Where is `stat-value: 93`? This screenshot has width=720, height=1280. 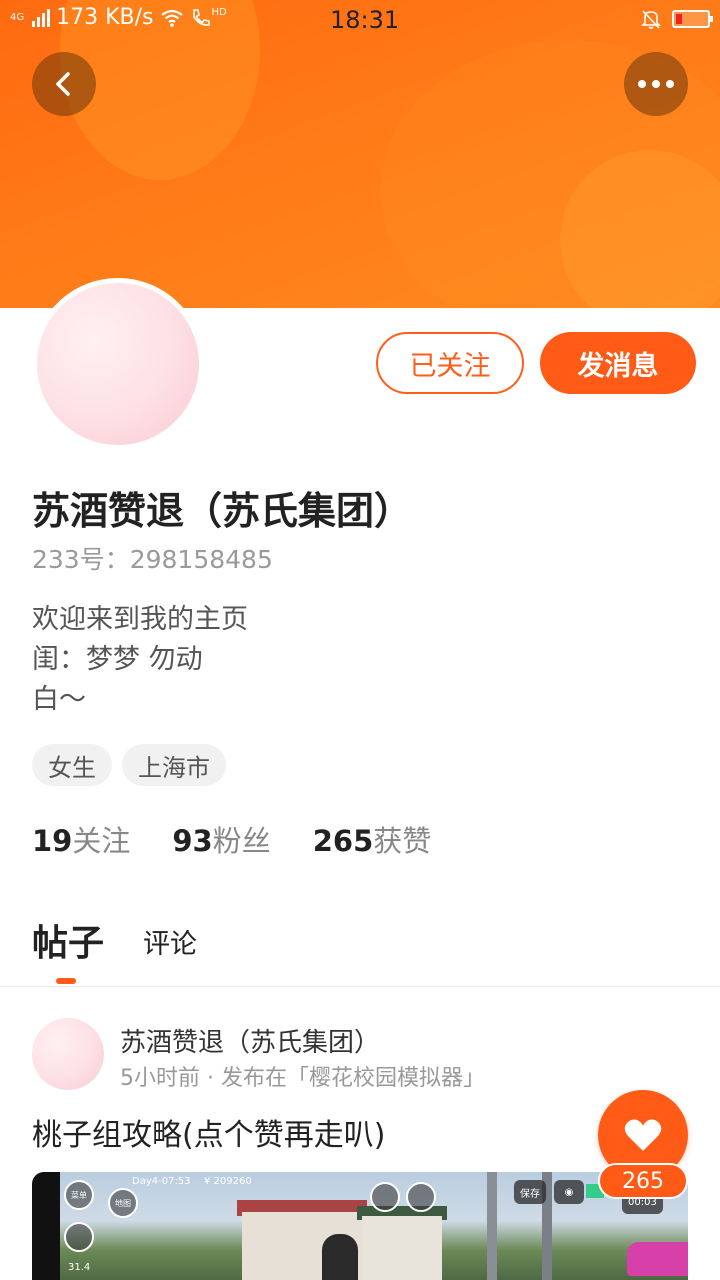 stat-value: 93 is located at coordinates (192, 841).